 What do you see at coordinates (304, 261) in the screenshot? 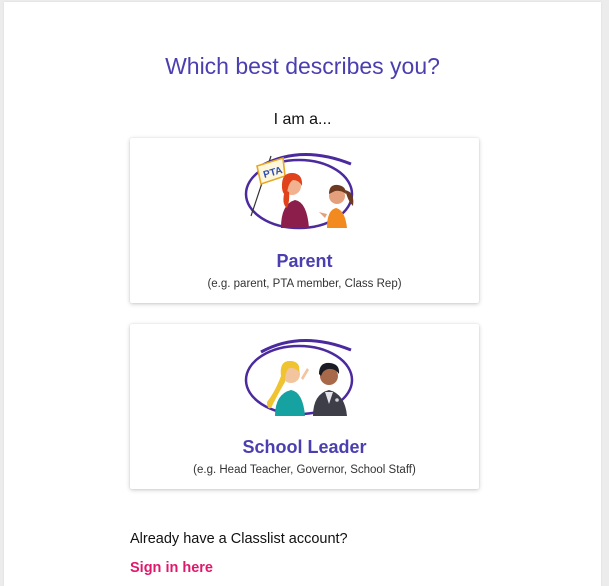
I see `parent-option-title: Parent` at bounding box center [304, 261].